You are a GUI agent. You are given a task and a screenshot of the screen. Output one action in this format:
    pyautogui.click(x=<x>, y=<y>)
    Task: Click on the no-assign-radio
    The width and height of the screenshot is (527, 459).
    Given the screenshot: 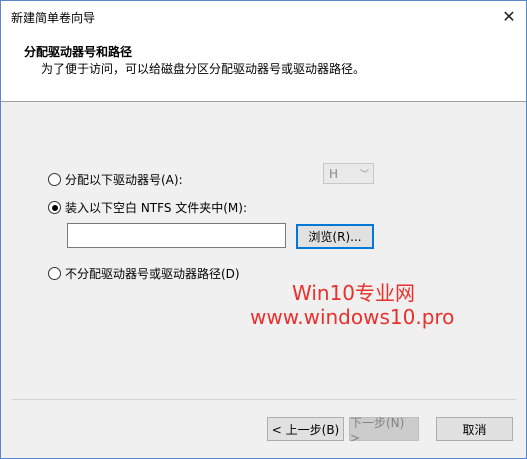 What is the action you would take?
    pyautogui.click(x=54, y=273)
    